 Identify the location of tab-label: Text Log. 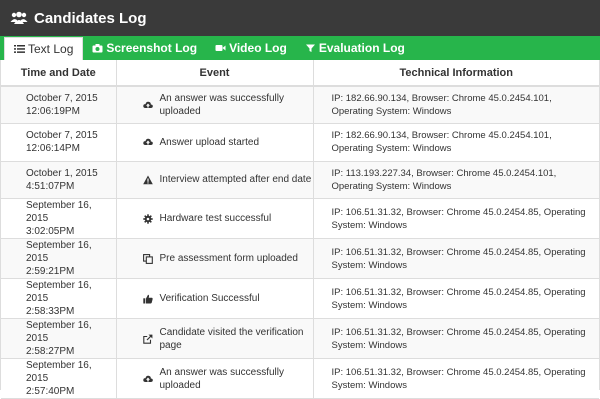
(51, 49).